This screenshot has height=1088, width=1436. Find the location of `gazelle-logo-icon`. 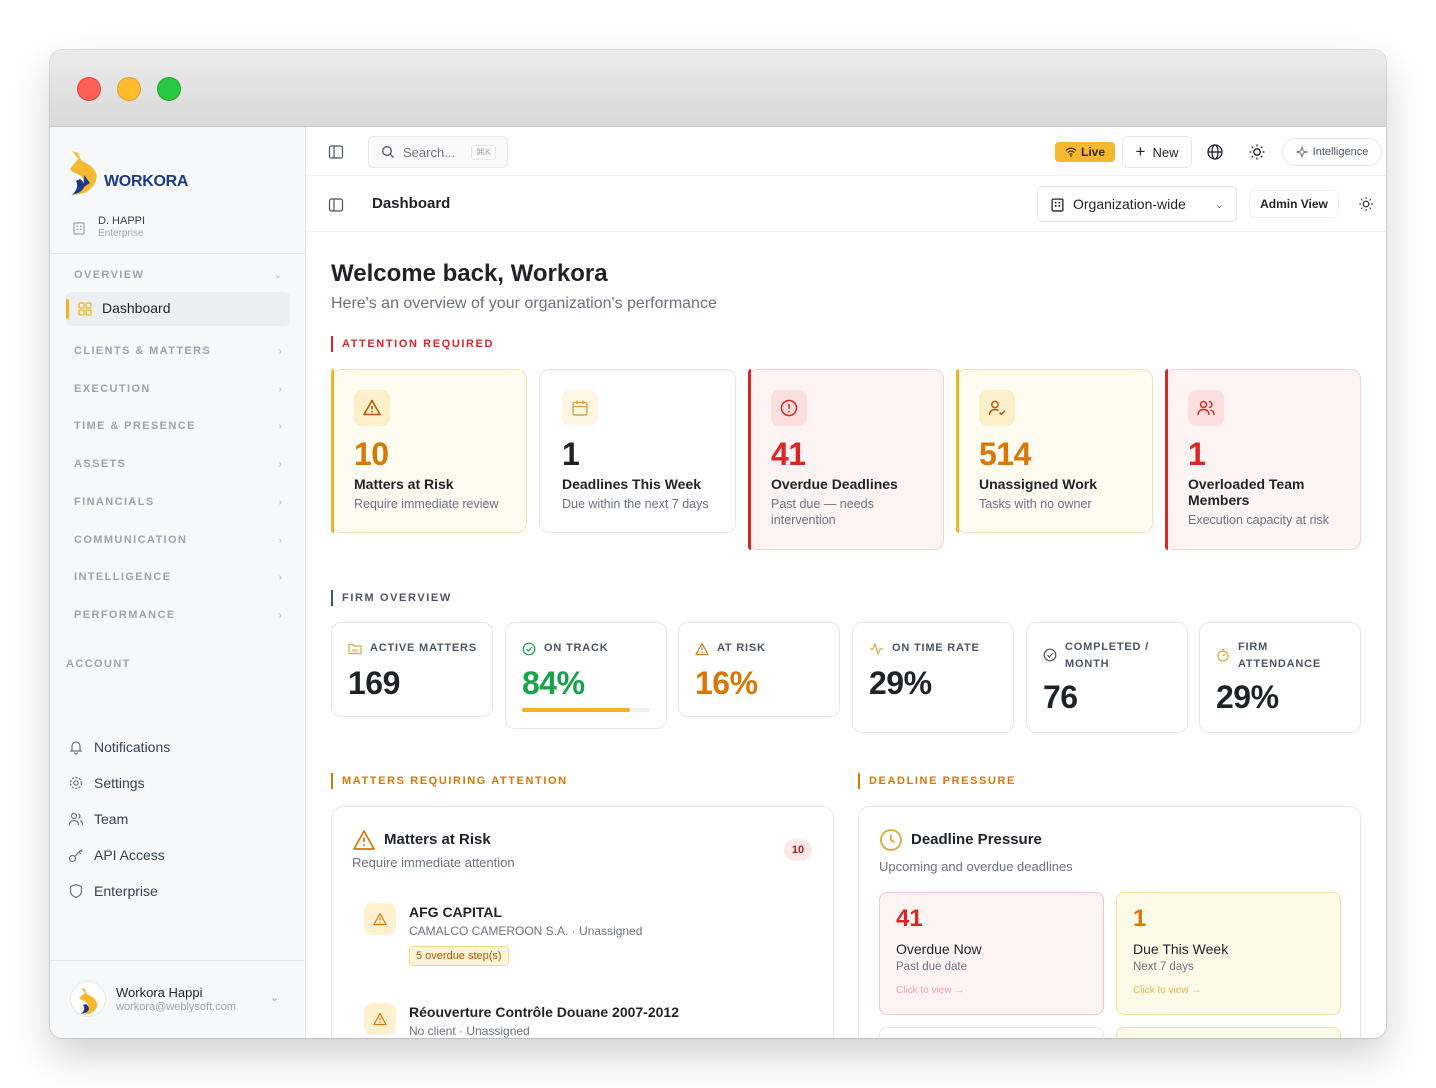

gazelle-logo-icon is located at coordinates (83, 173).